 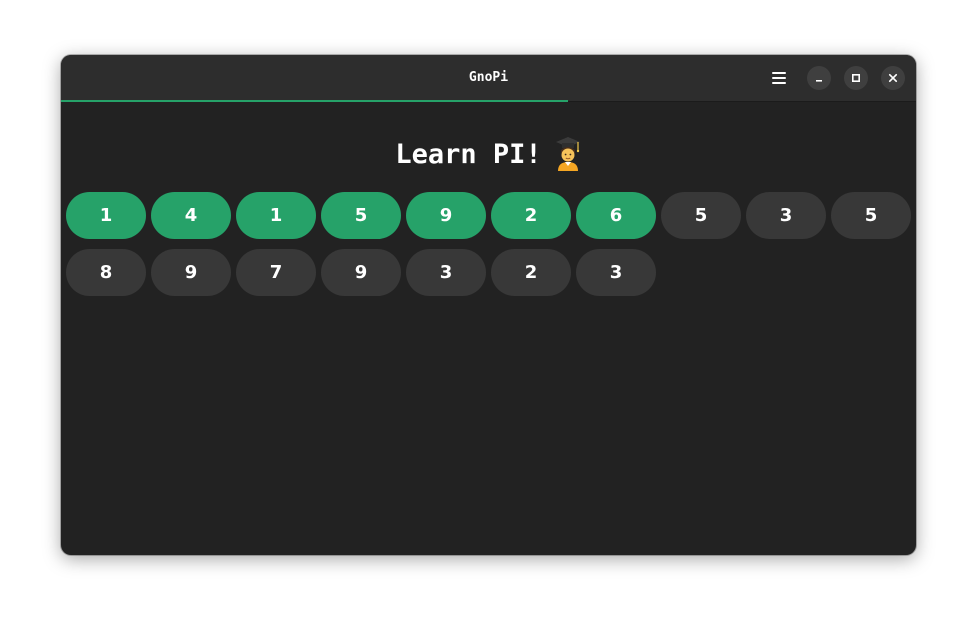 What do you see at coordinates (531, 215) in the screenshot?
I see `digit-pill-entered: 2` at bounding box center [531, 215].